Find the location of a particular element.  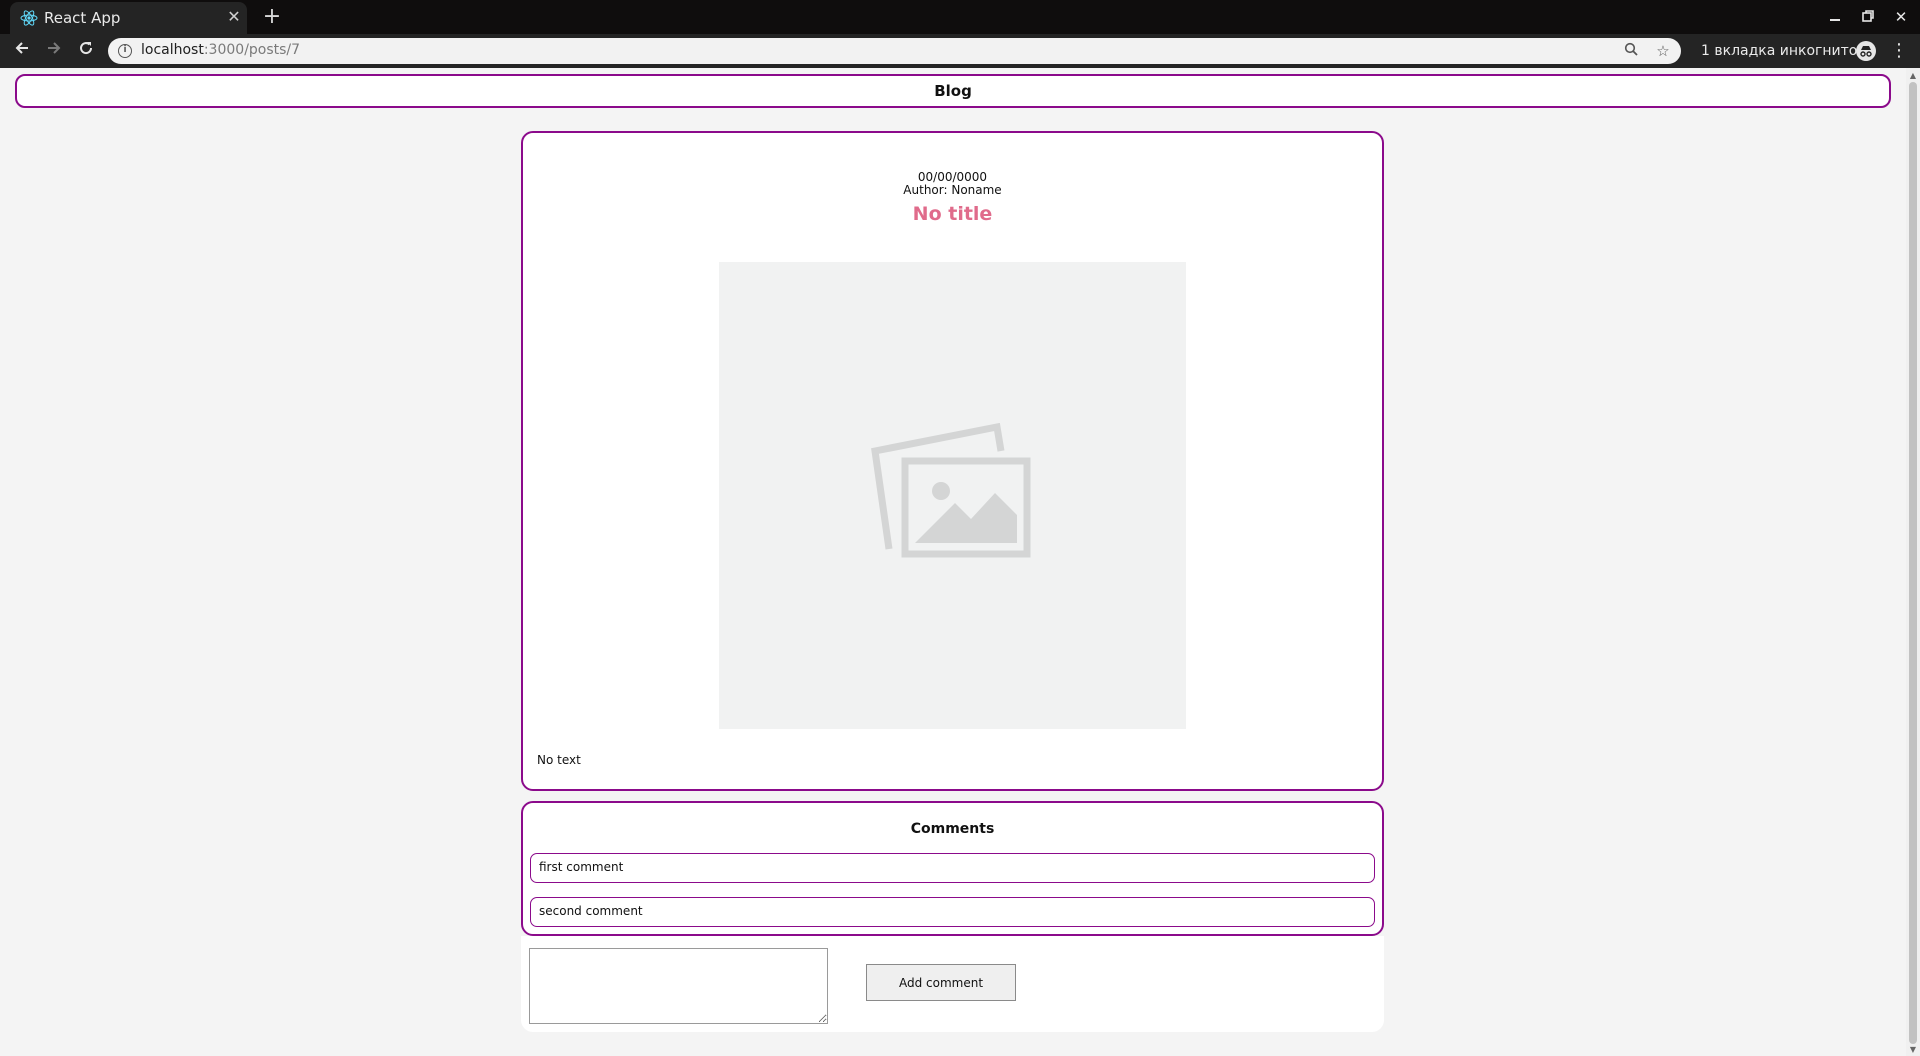

add-comment-form: Add comment is located at coordinates (952, 984).